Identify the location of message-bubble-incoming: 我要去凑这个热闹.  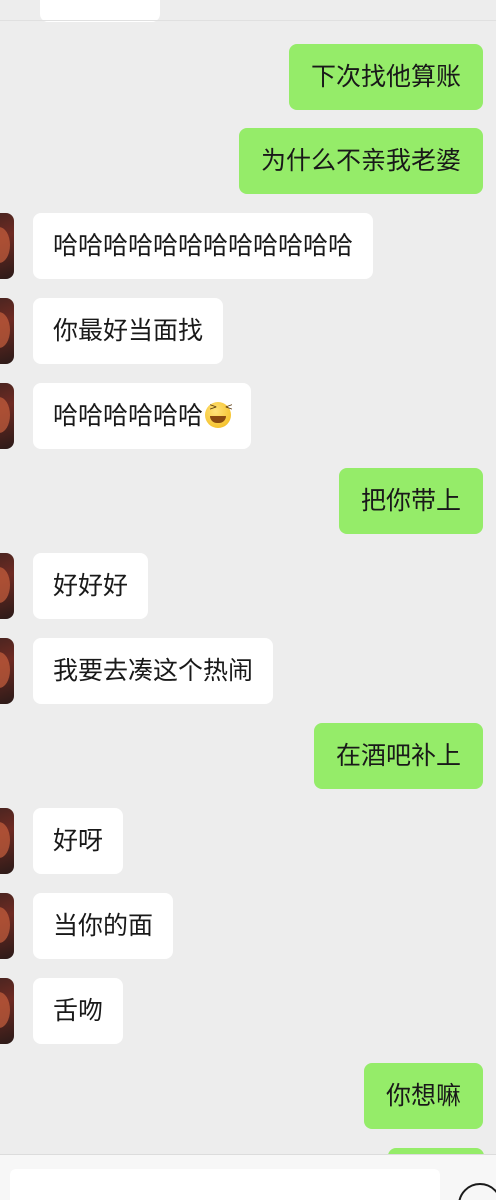
(153, 671).